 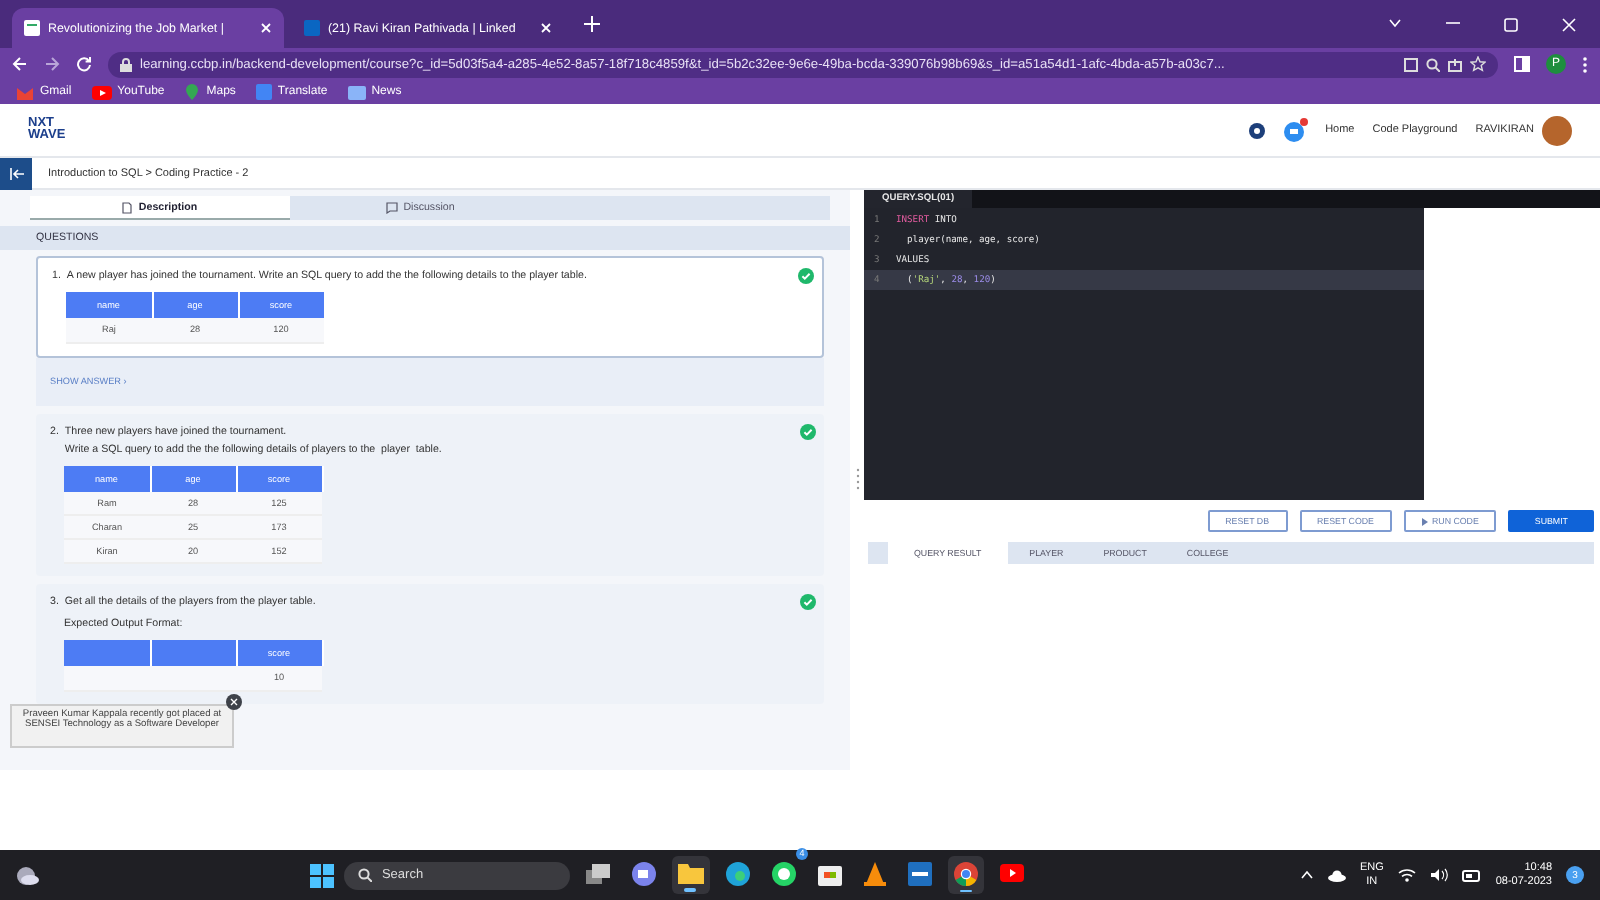 I want to click on drag-handle-icon, so click(x=857, y=480).